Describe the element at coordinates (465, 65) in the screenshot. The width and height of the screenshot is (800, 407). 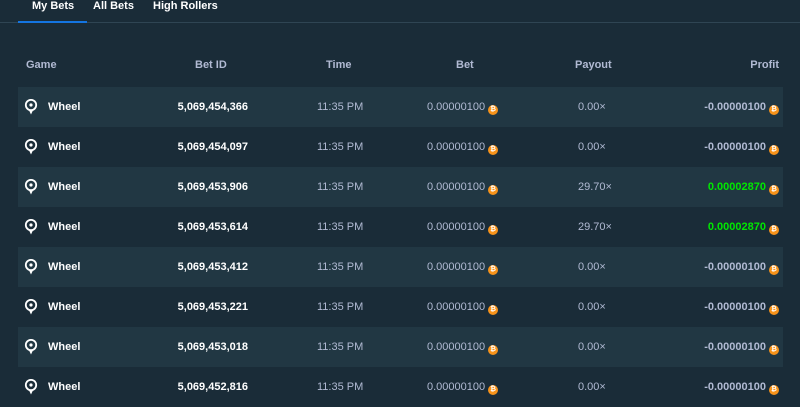
I see `column-header-bet: Bet` at that location.